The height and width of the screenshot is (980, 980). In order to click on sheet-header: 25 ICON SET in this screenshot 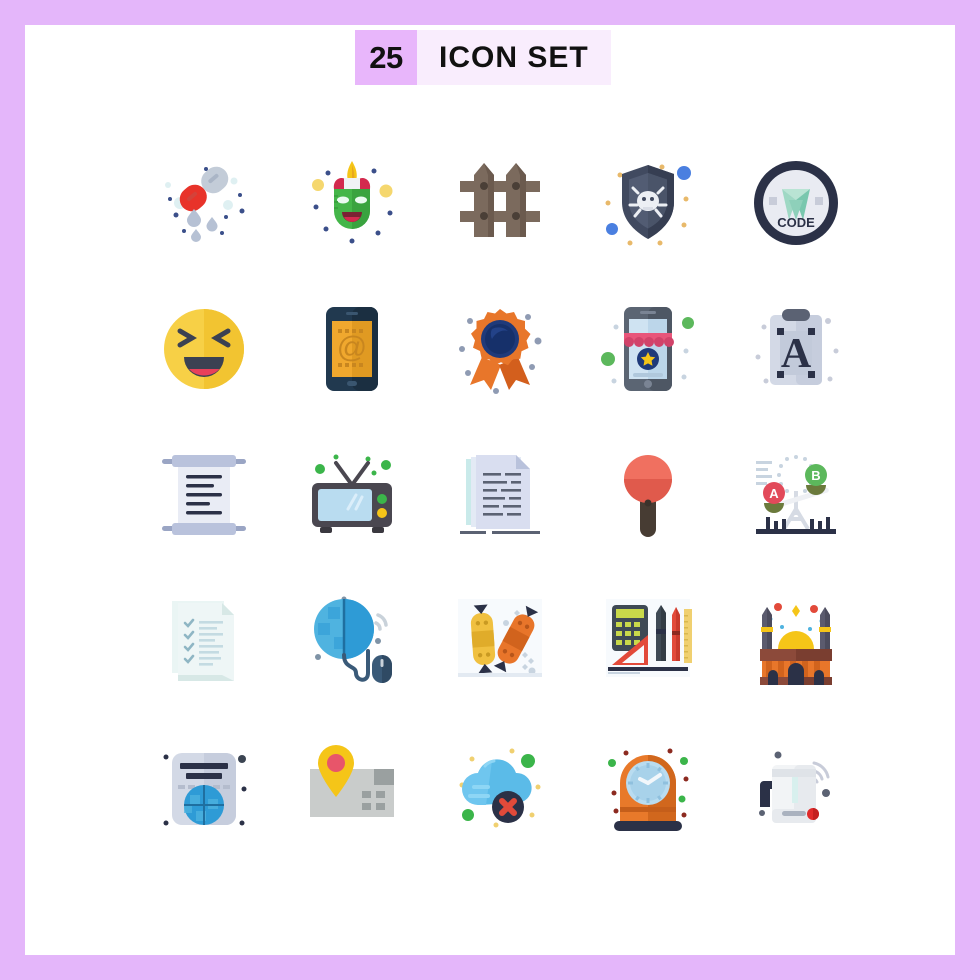, I will do `click(483, 57)`.